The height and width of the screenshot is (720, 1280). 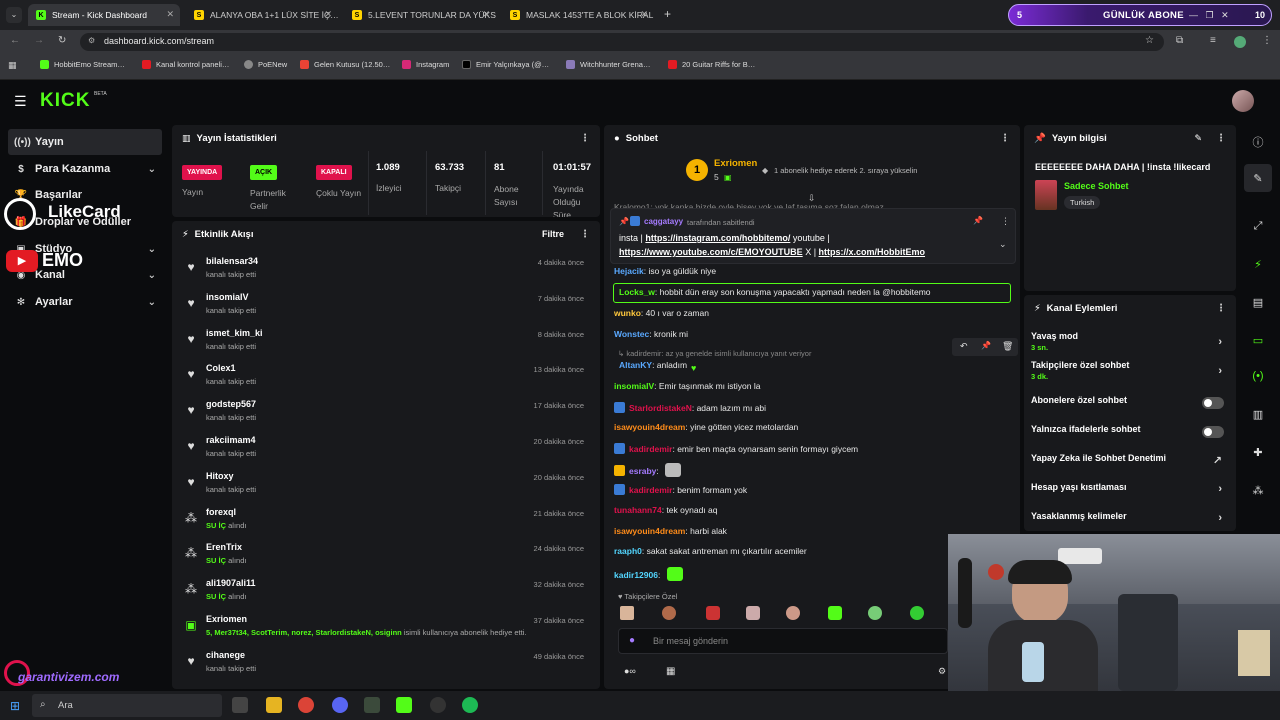 What do you see at coordinates (783, 641) in the screenshot?
I see `chat-input: ● Bir mesaj gönderin` at bounding box center [783, 641].